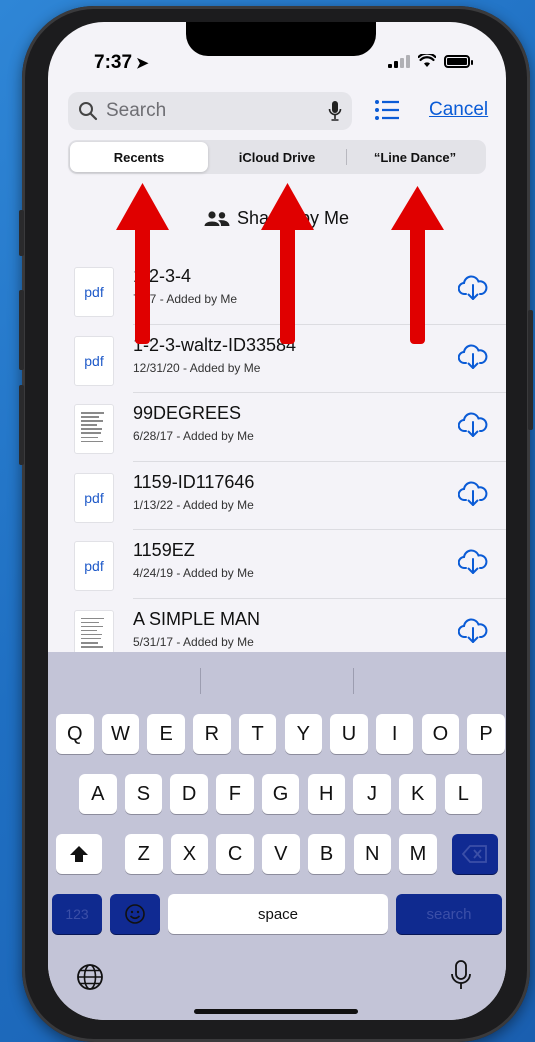 Image resolution: width=535 pixels, height=1042 pixels. What do you see at coordinates (189, 794) in the screenshot?
I see `key-d: D` at bounding box center [189, 794].